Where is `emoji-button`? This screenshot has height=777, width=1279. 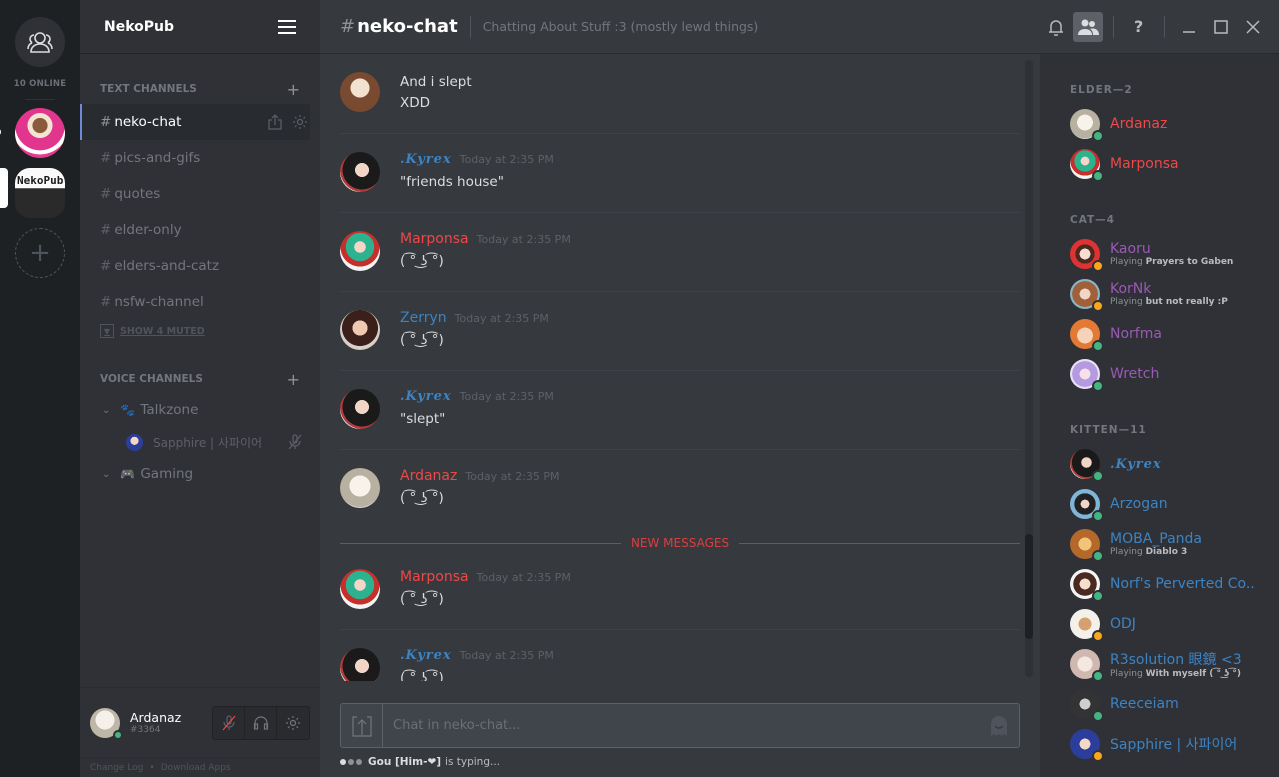 emoji-button is located at coordinates (999, 726).